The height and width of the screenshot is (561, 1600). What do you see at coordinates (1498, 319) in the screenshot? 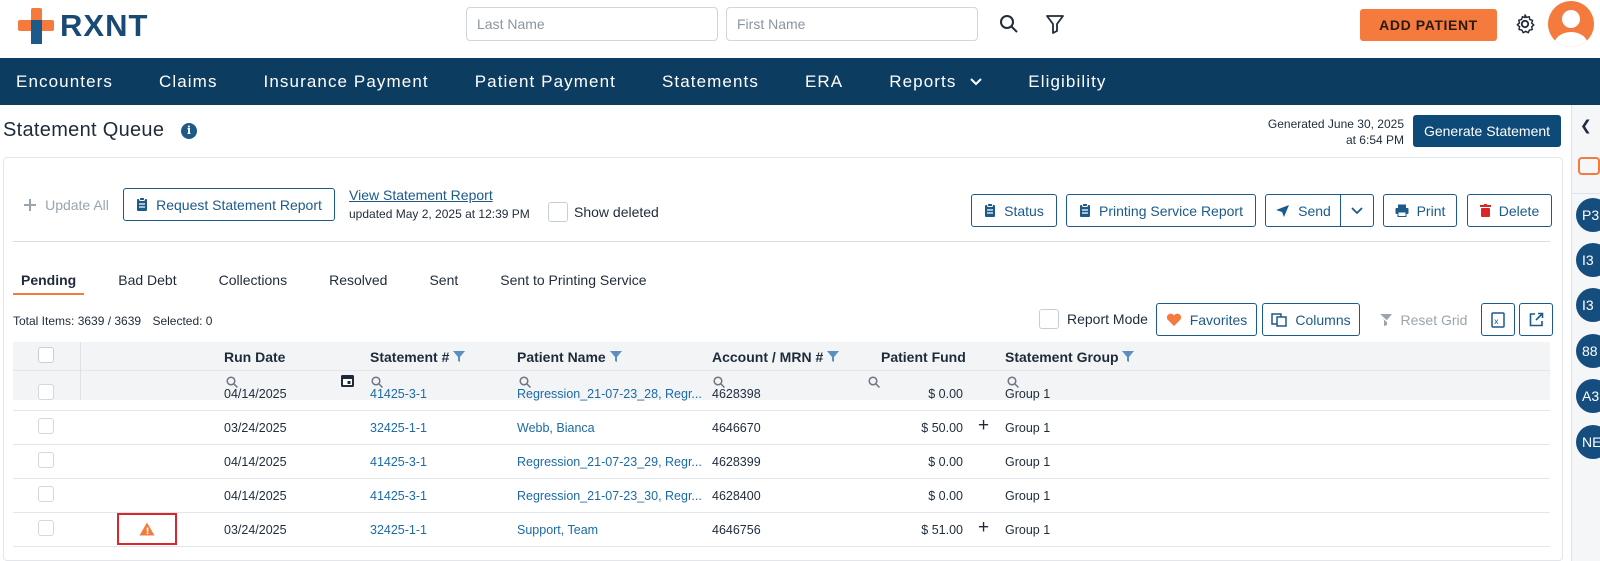
I see `export-excel-button: x` at bounding box center [1498, 319].